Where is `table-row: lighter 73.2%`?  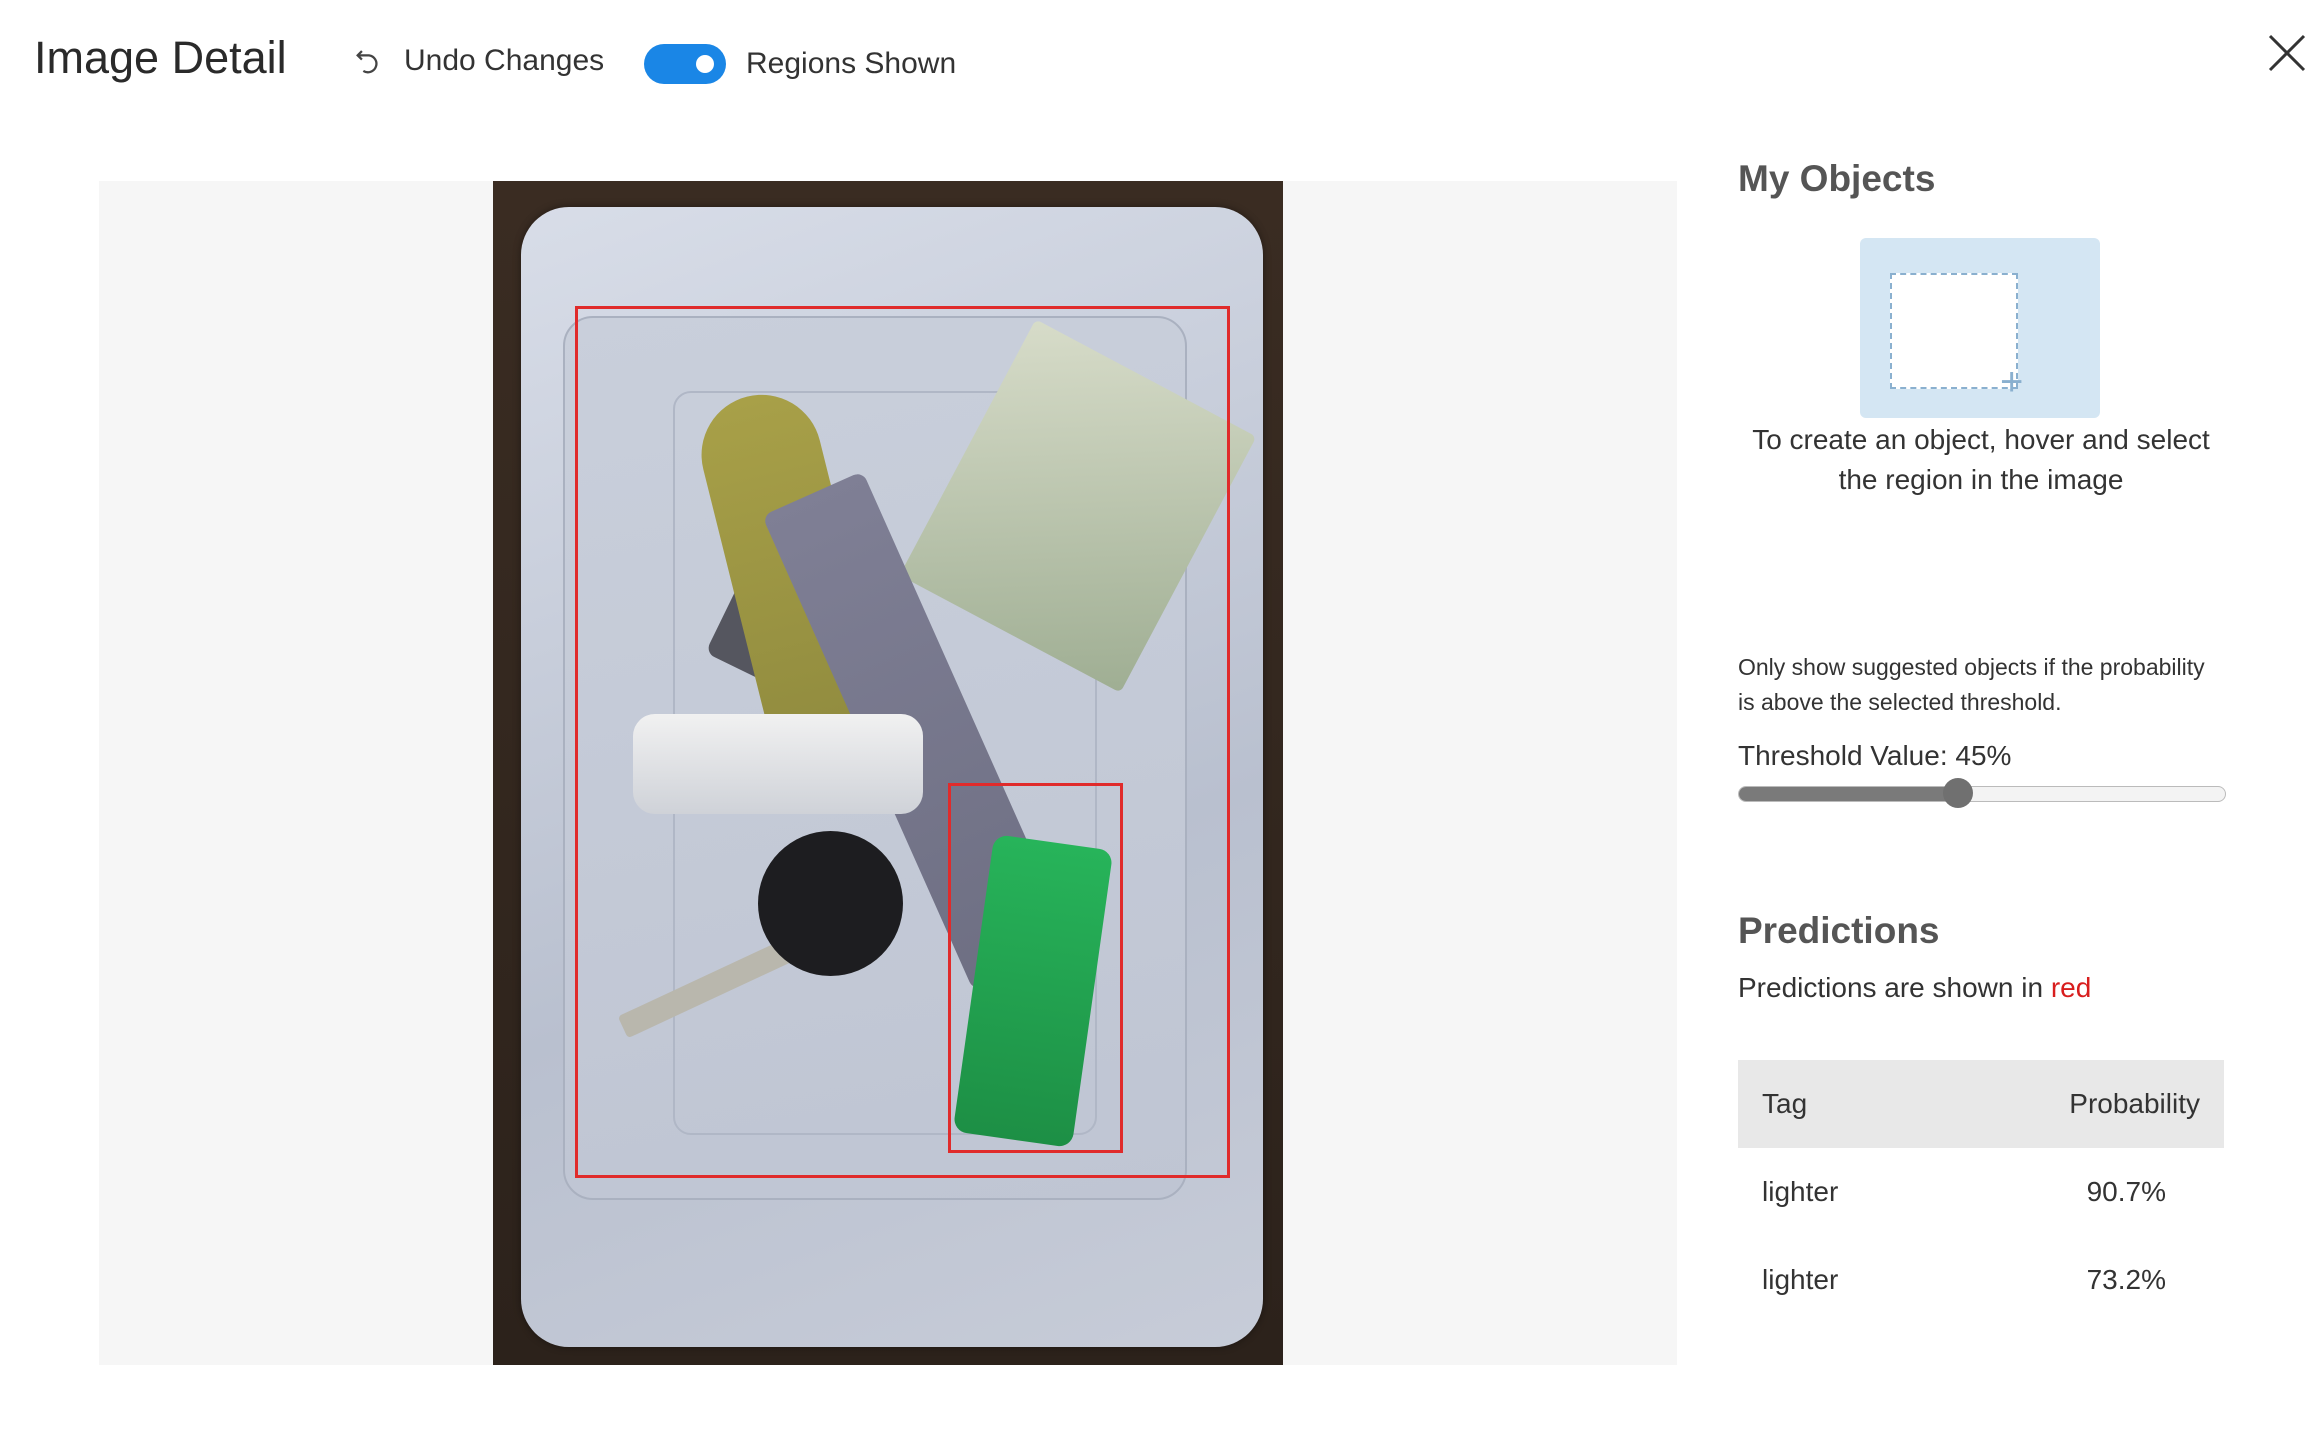
table-row: lighter 73.2% is located at coordinates (1981, 1280).